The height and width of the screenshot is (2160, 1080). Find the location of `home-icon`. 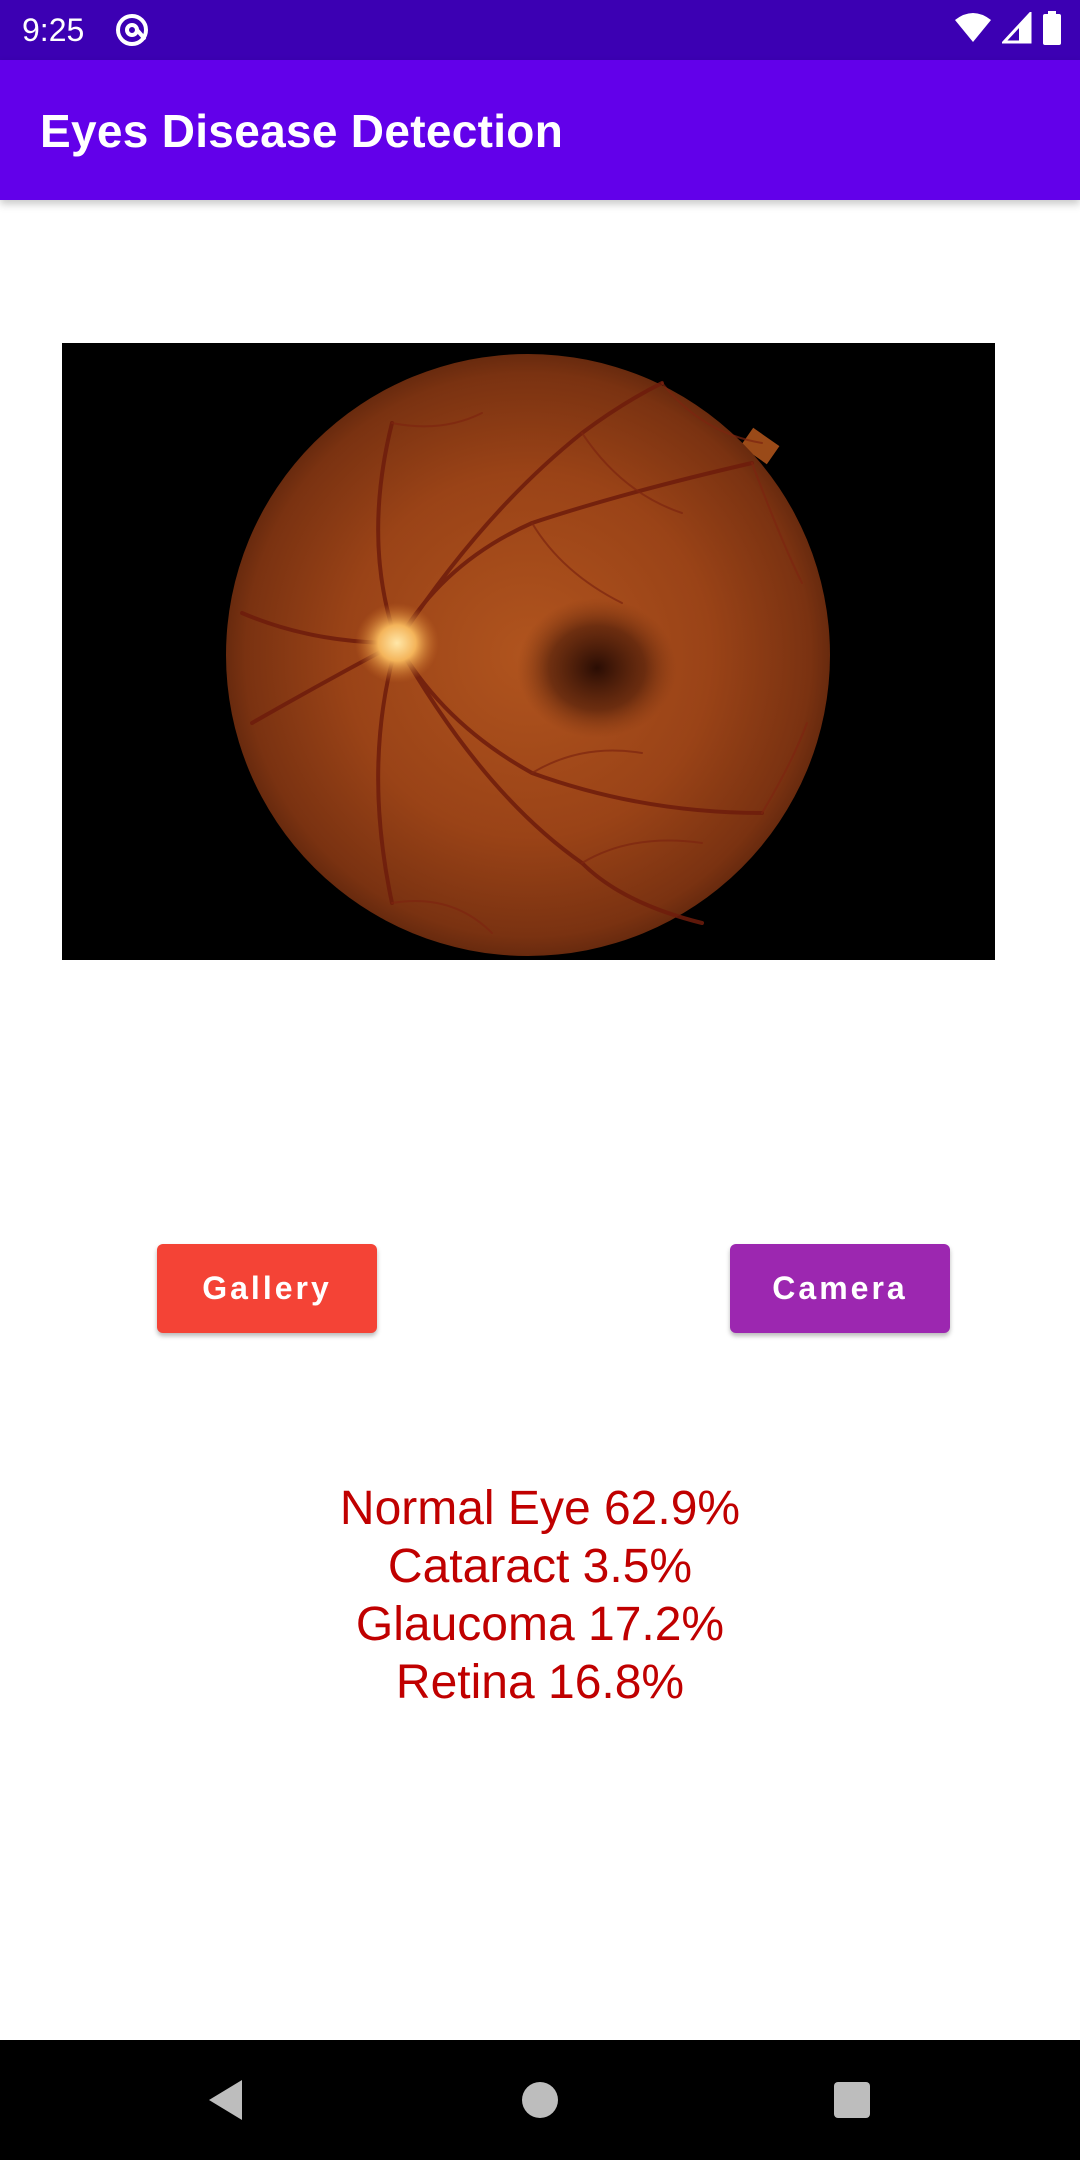

home-icon is located at coordinates (540, 2100).